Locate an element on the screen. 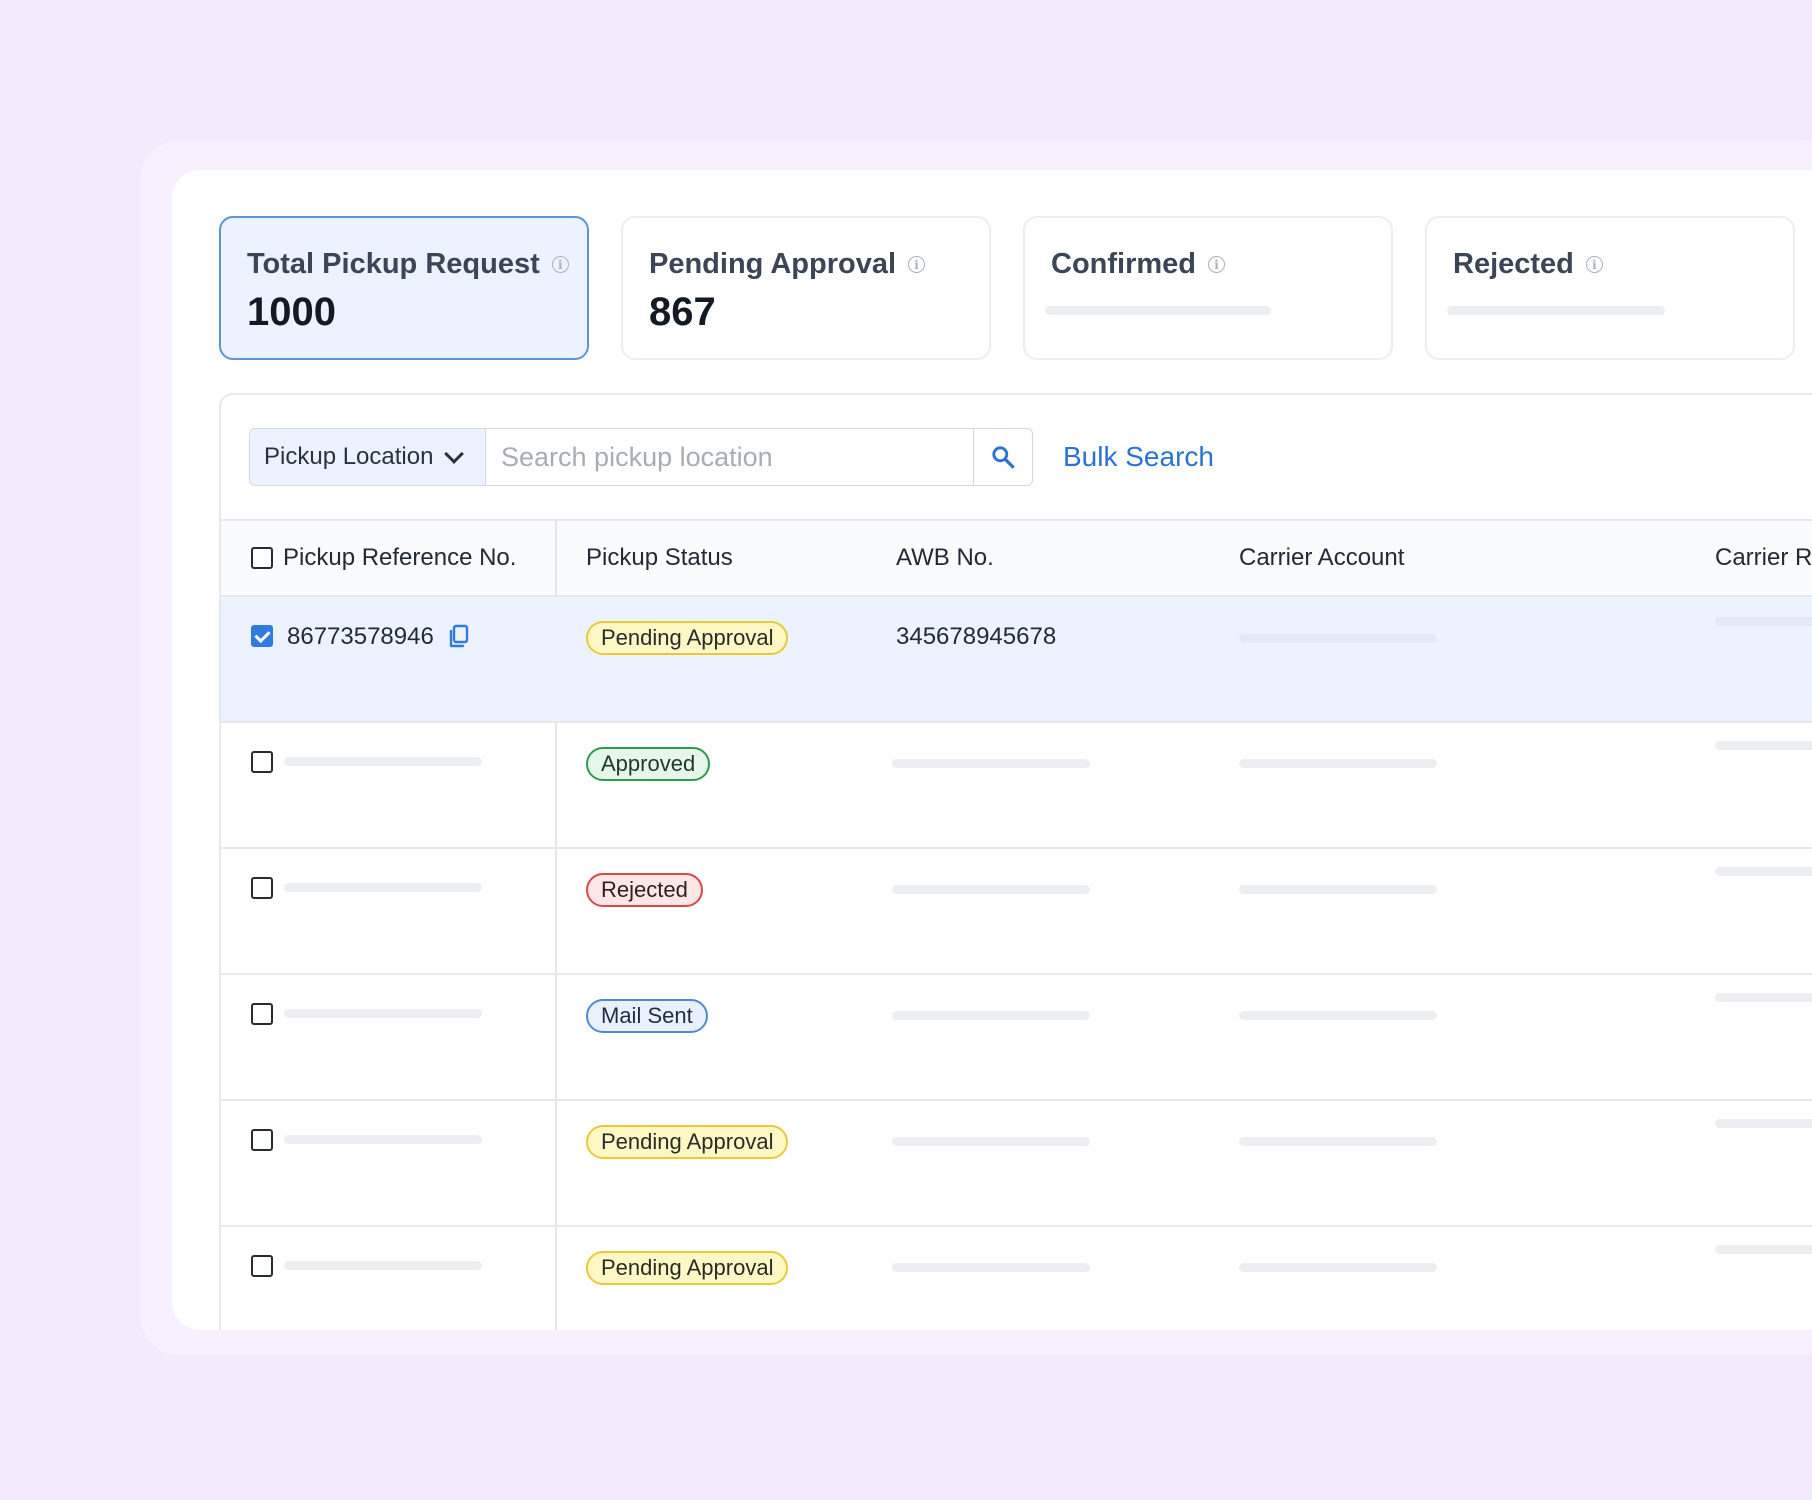 This screenshot has height=1500, width=1812. select-all-checkbox is located at coordinates (262, 558).